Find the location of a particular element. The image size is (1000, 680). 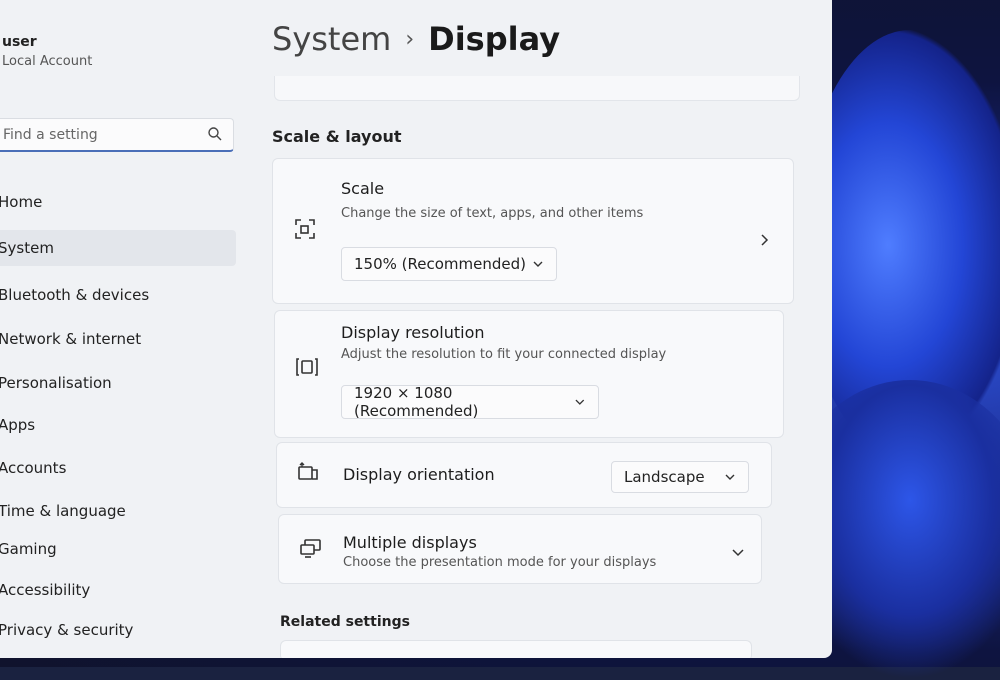

sidebar-item-accounts: Accounts is located at coordinates (118, 468).